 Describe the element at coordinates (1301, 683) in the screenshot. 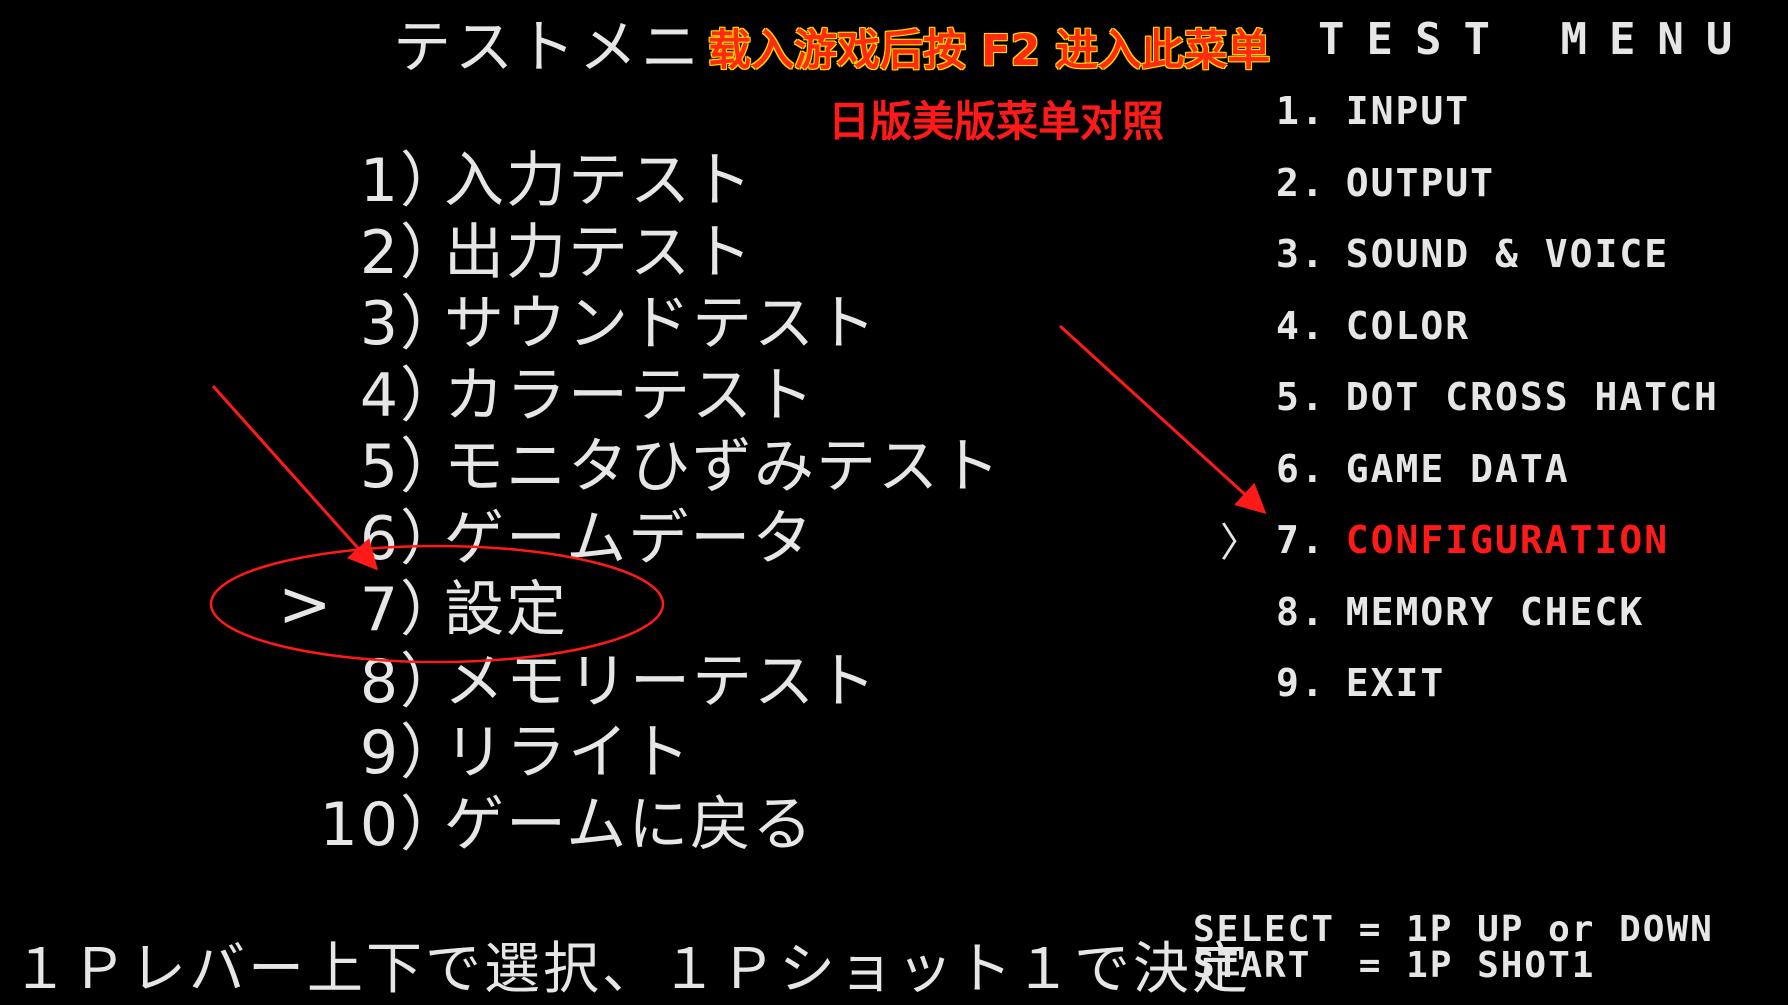

I see `en-menu-item-number: 9.` at that location.